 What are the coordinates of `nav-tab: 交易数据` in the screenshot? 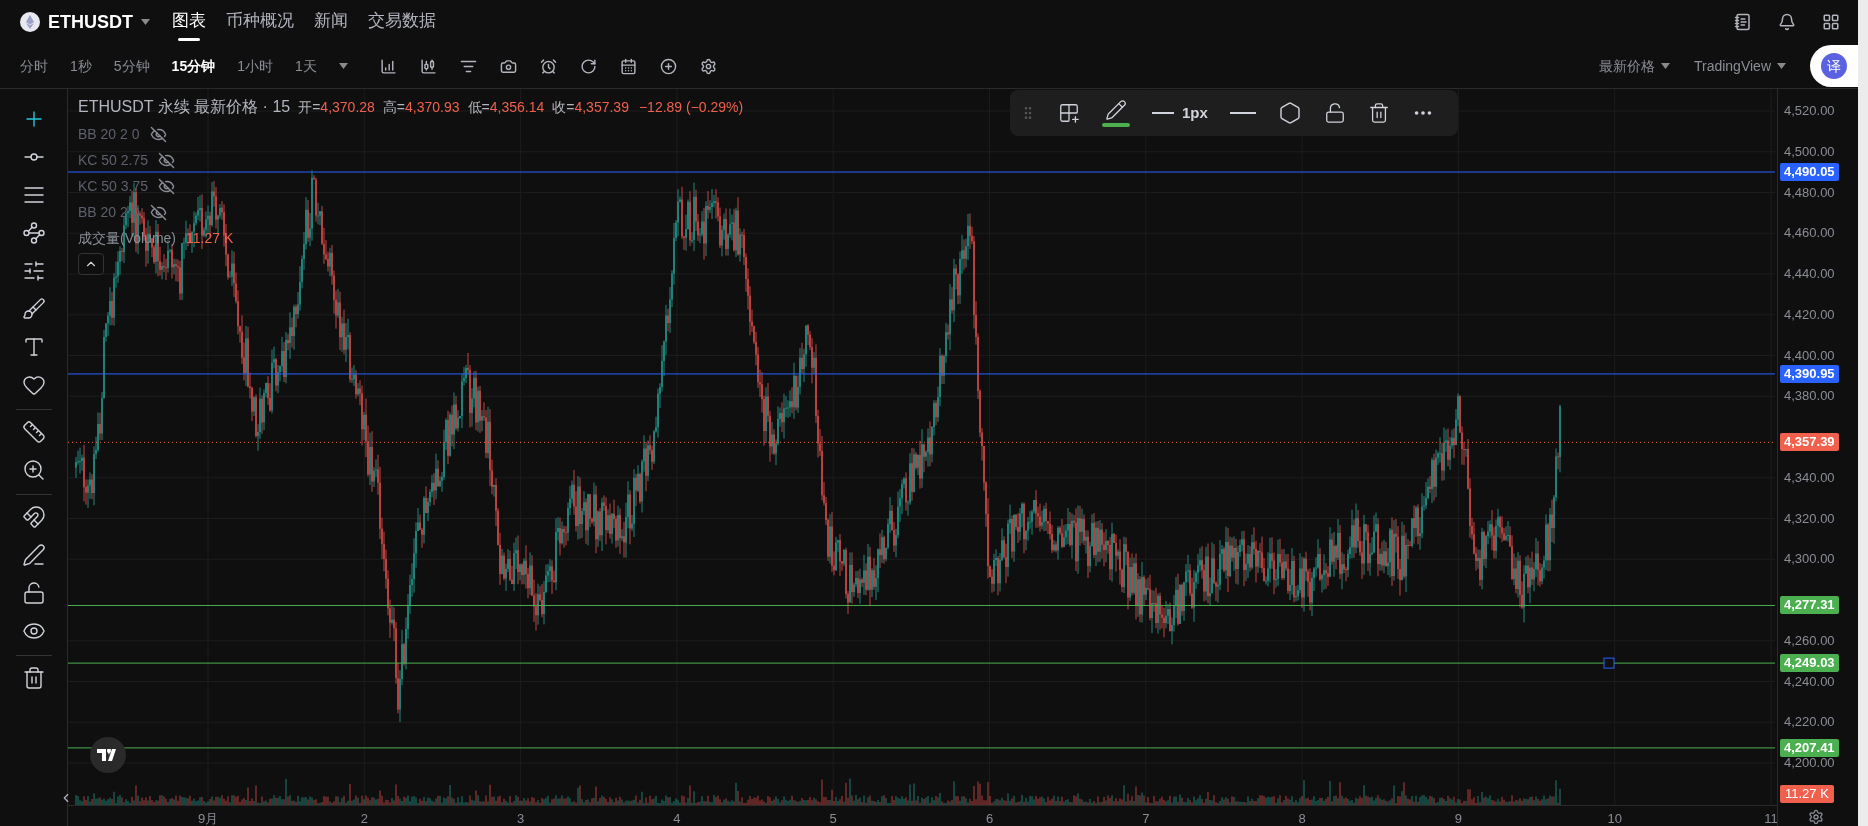 It's located at (402, 22).